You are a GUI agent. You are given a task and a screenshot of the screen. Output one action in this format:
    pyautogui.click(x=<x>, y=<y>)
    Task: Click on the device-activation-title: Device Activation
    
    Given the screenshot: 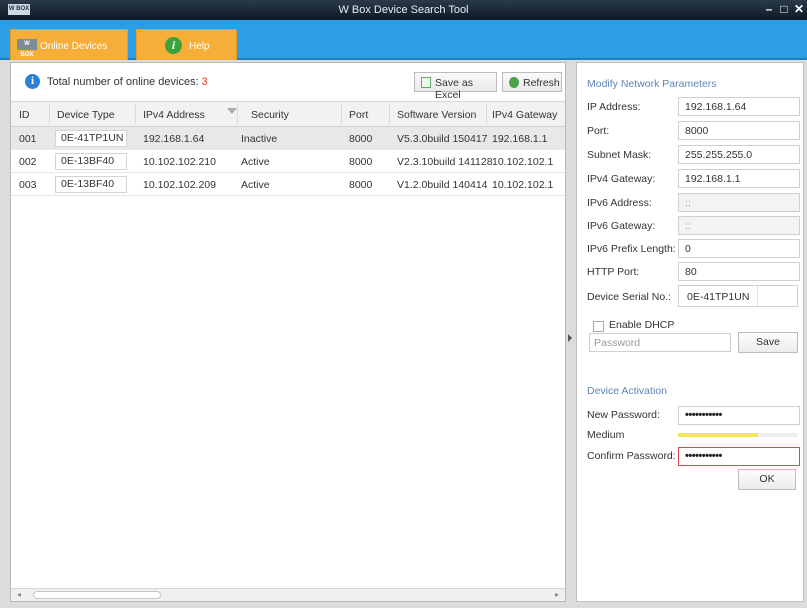 What is the action you would take?
    pyautogui.click(x=627, y=391)
    